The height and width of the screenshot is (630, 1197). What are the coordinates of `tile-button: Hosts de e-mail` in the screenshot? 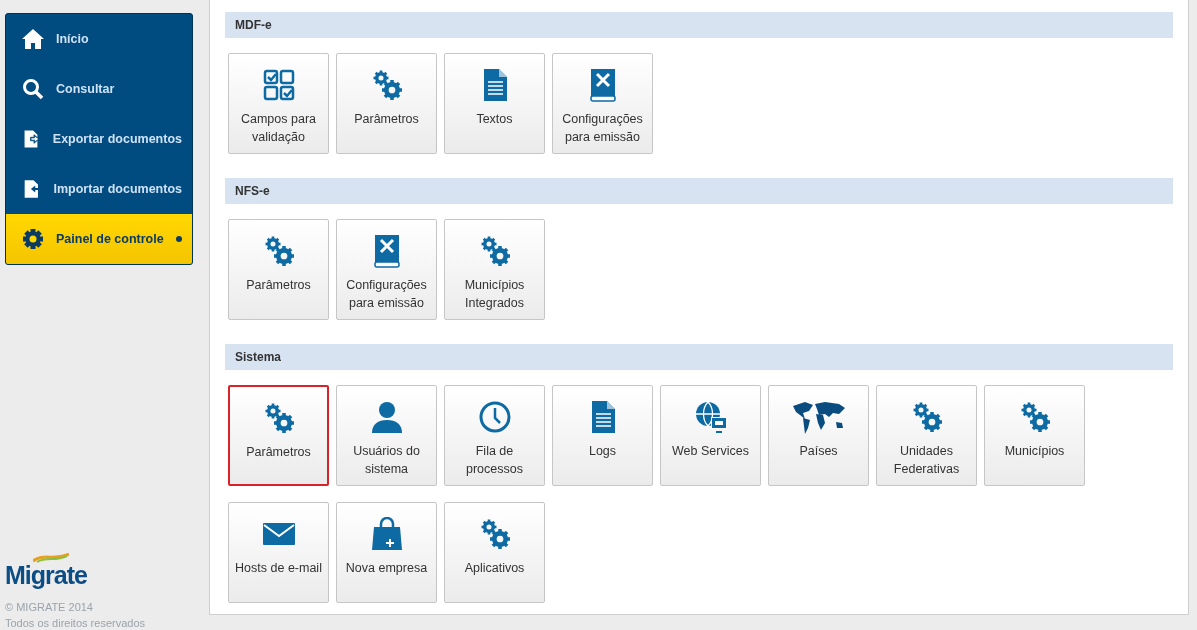 It's located at (278, 552).